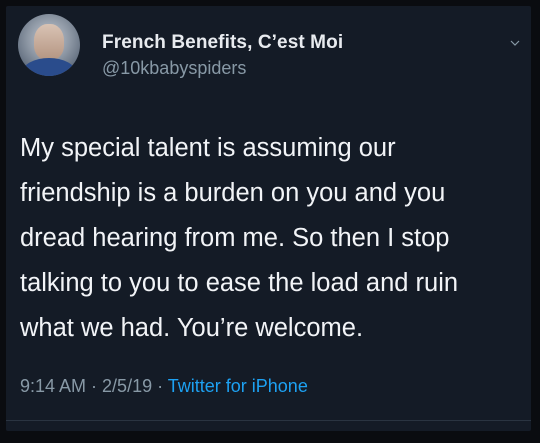  Describe the element at coordinates (174, 68) in the screenshot. I see `user-handle: @10kbabyspiders` at that location.